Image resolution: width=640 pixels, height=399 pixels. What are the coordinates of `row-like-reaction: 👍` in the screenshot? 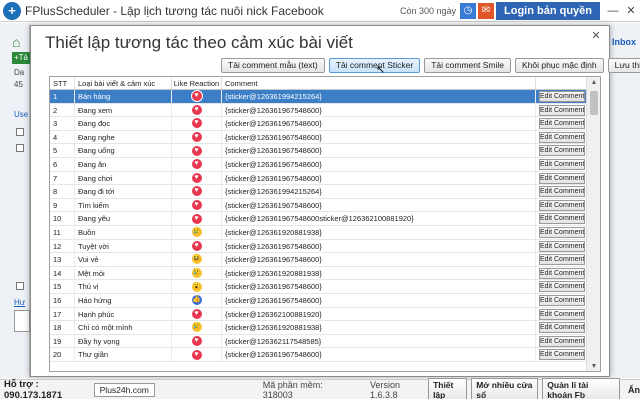 It's located at (197, 300).